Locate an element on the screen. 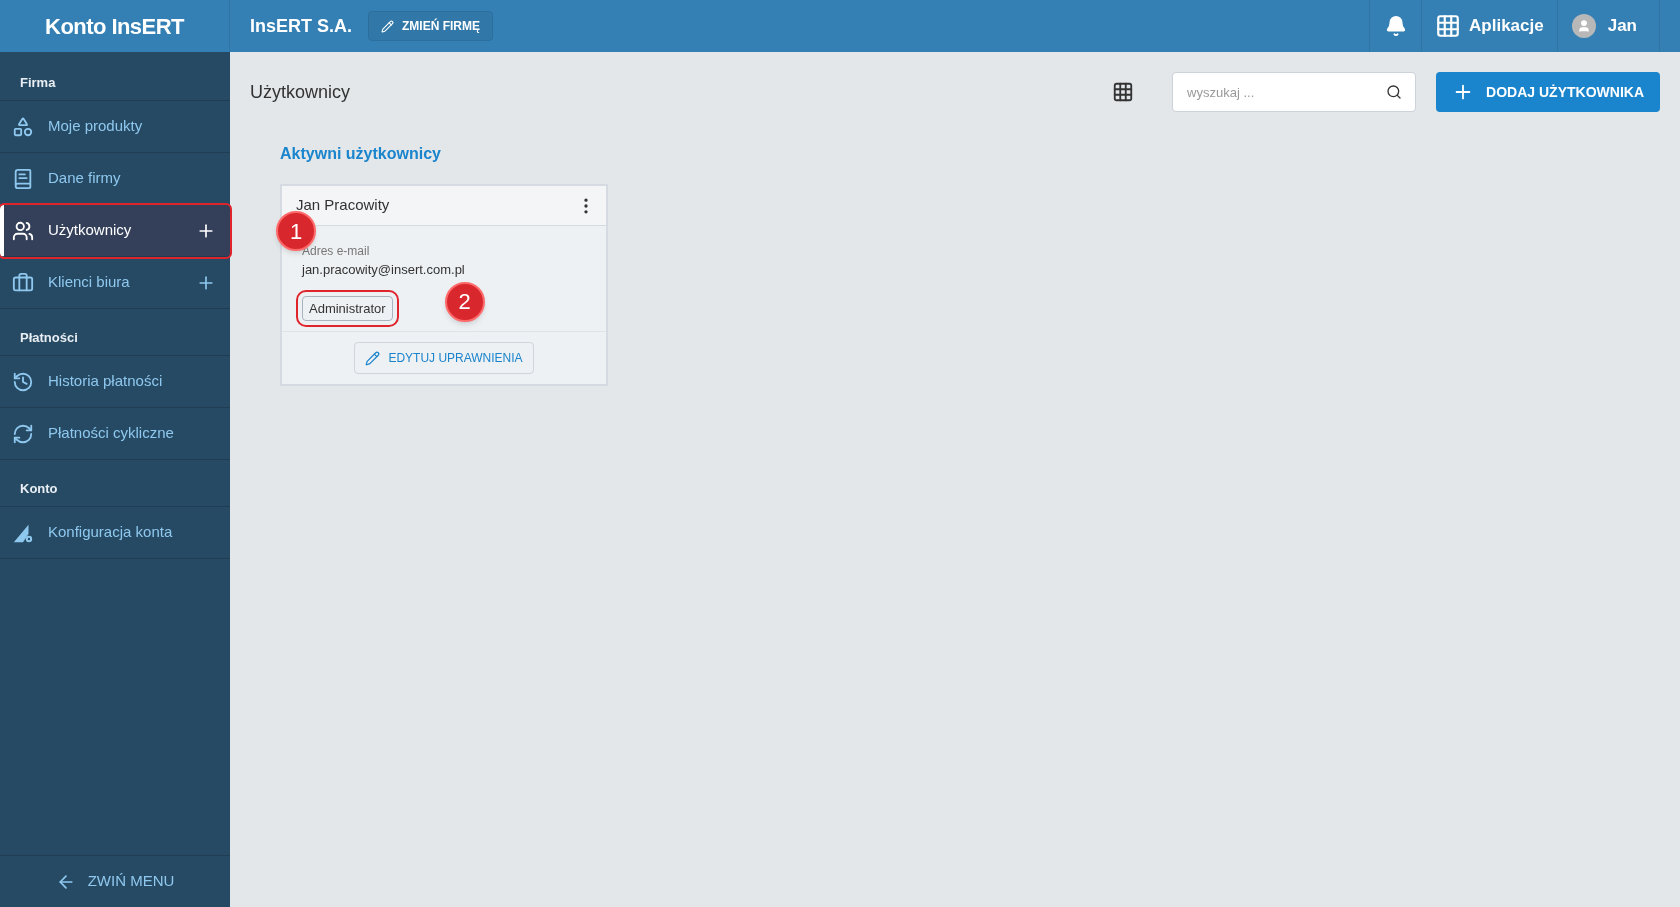  sidebar-item: Użytkownicy is located at coordinates (115, 231).